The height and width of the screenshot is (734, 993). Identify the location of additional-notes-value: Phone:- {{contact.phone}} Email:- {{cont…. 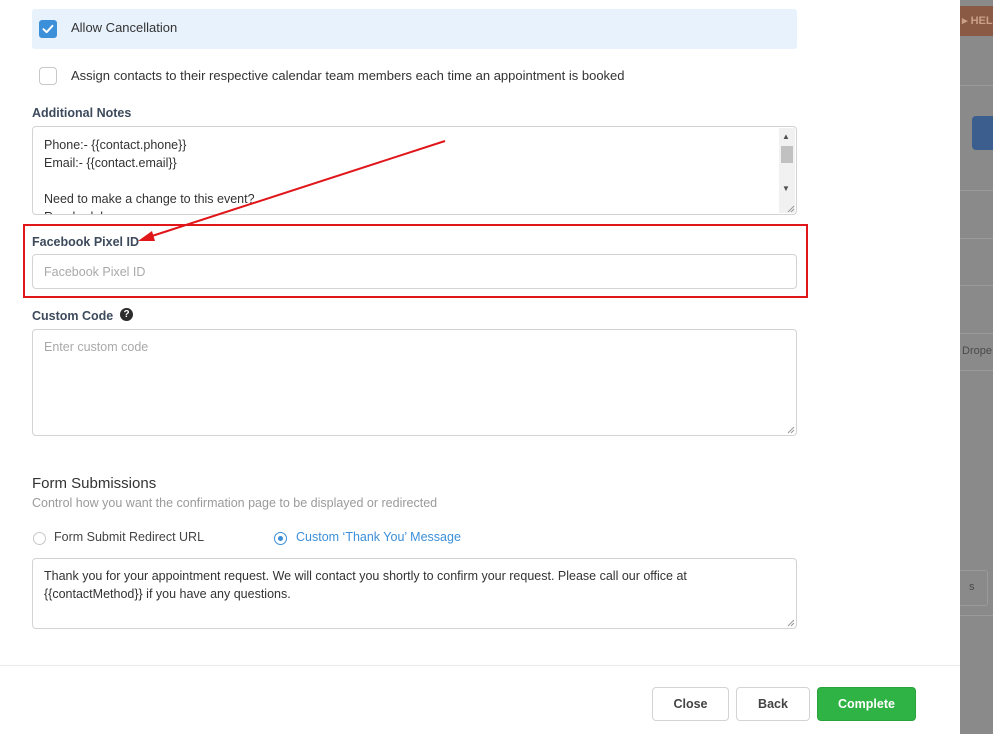
(149, 176).